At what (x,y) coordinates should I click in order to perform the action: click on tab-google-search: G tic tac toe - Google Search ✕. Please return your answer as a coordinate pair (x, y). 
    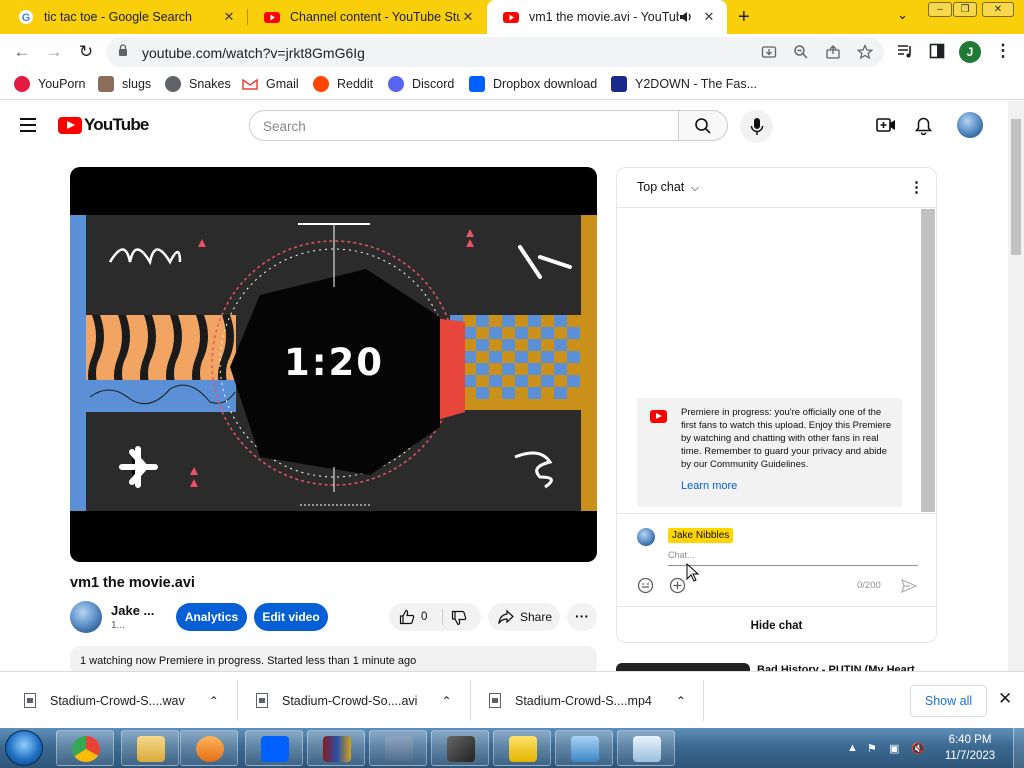
    Looking at the image, I should click on (124, 17).